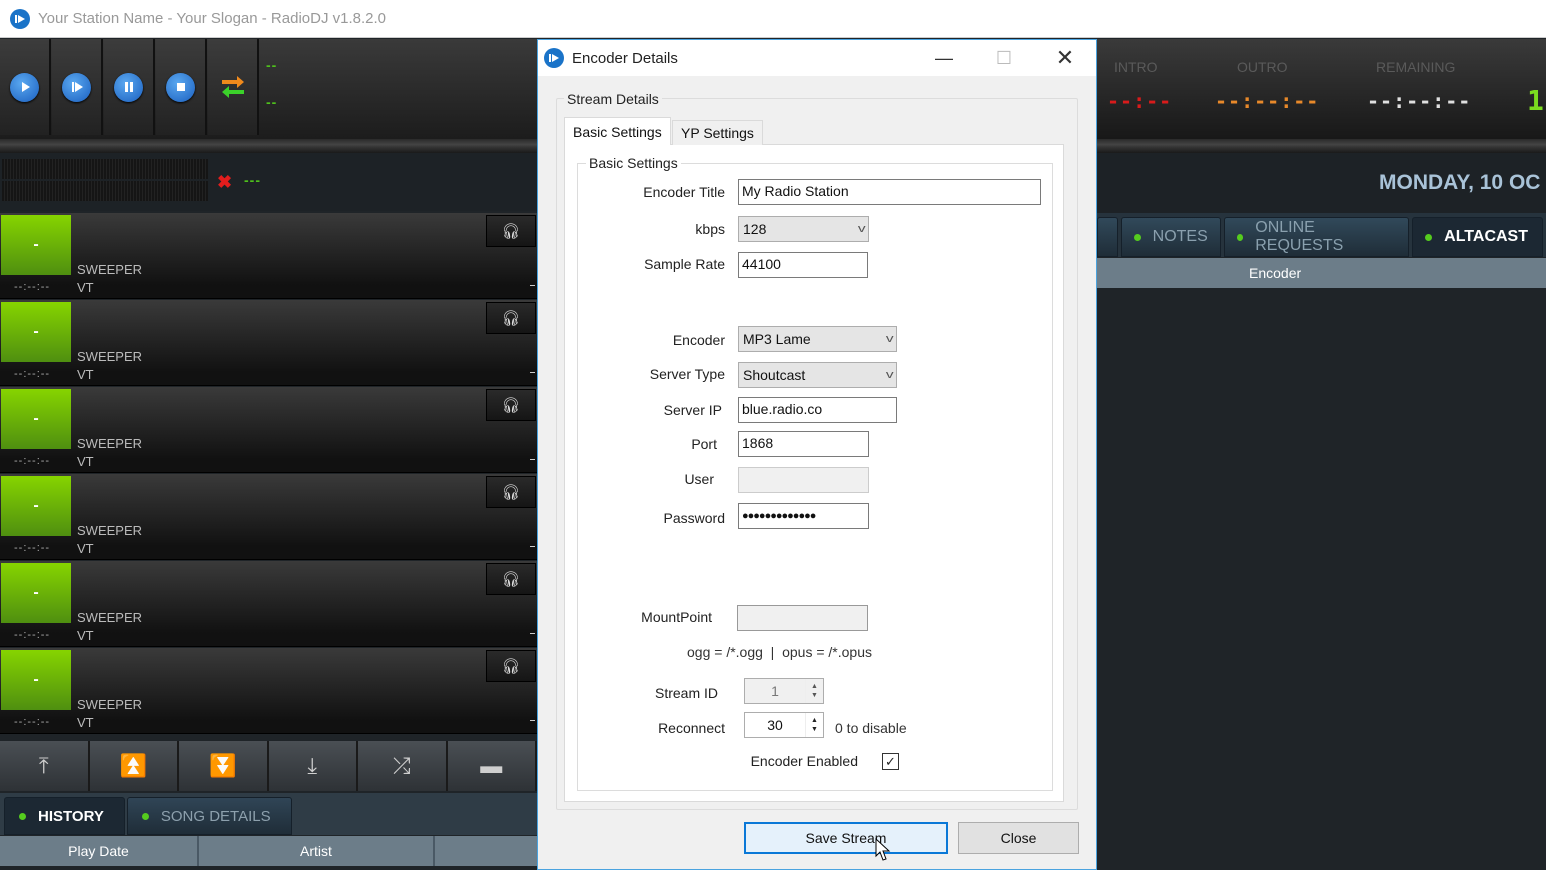  What do you see at coordinates (272, 102) in the screenshot?
I see `readout-bottom: --` at bounding box center [272, 102].